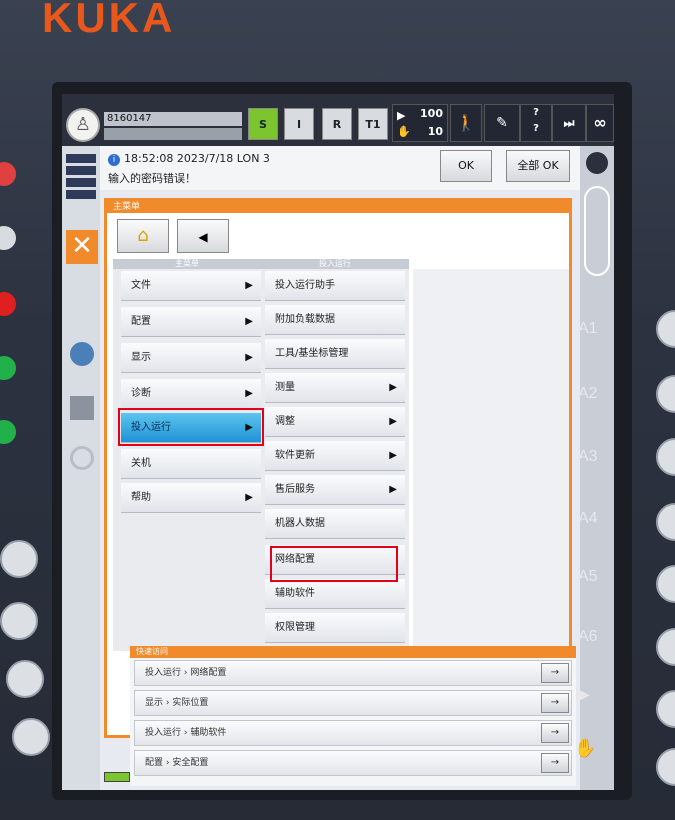 This screenshot has height=820, width=675. I want to click on cycle-icon, so click(82, 458).